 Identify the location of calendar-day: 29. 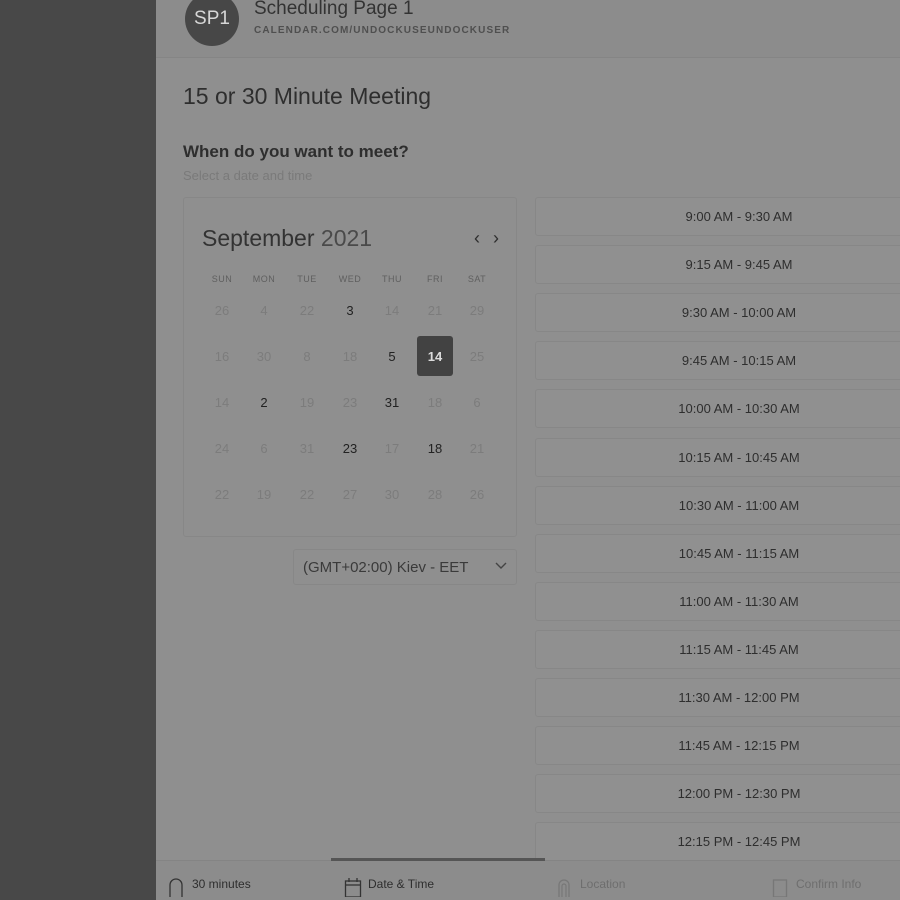
(477, 310).